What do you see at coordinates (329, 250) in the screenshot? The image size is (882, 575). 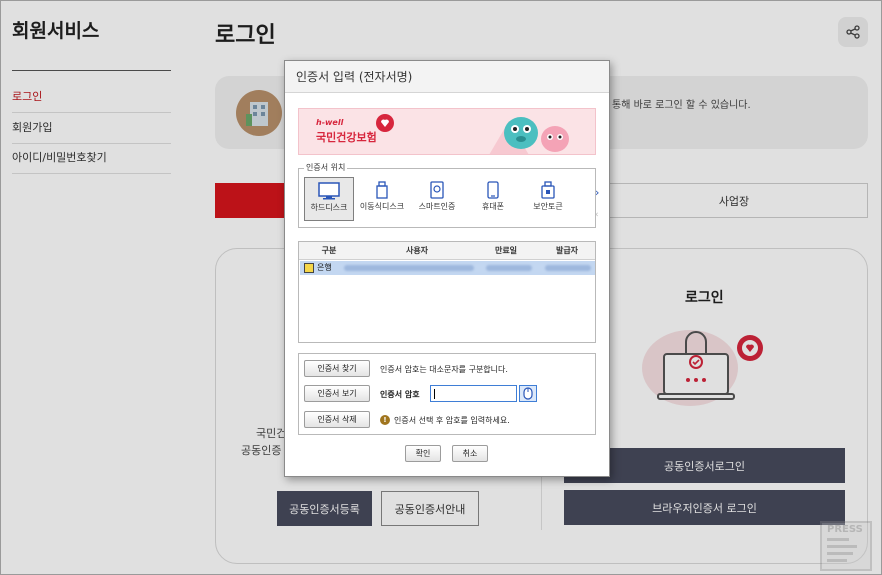 I see `column-header-type: 구분` at bounding box center [329, 250].